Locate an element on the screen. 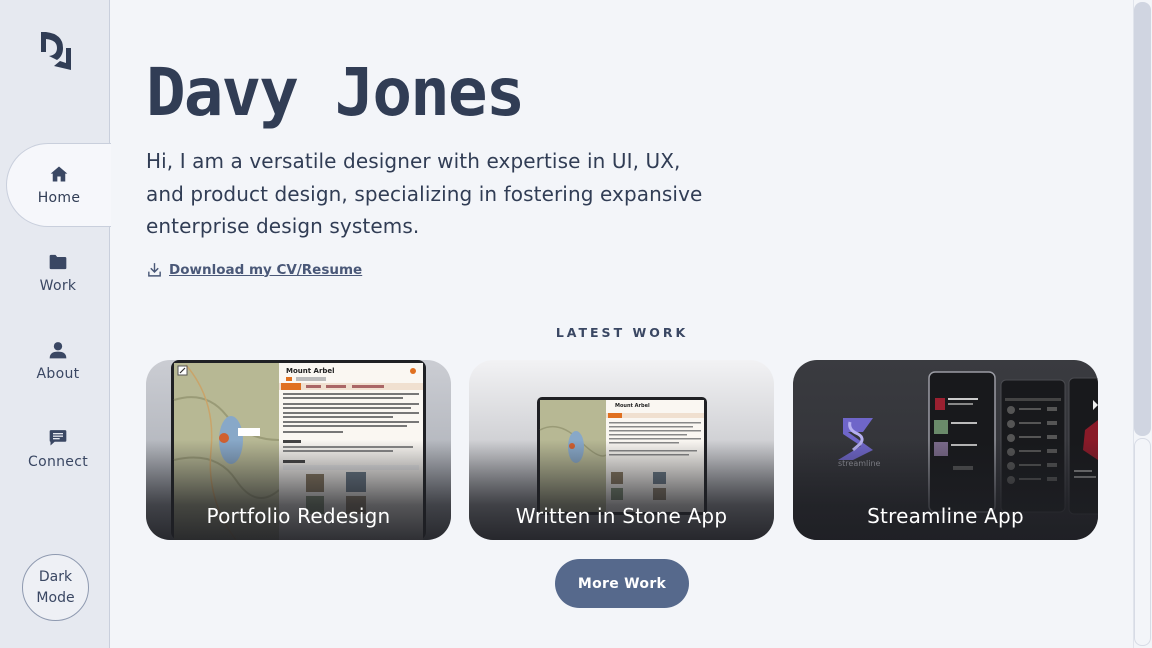  dark-mode-label-line1: Dark is located at coordinates (55, 576).